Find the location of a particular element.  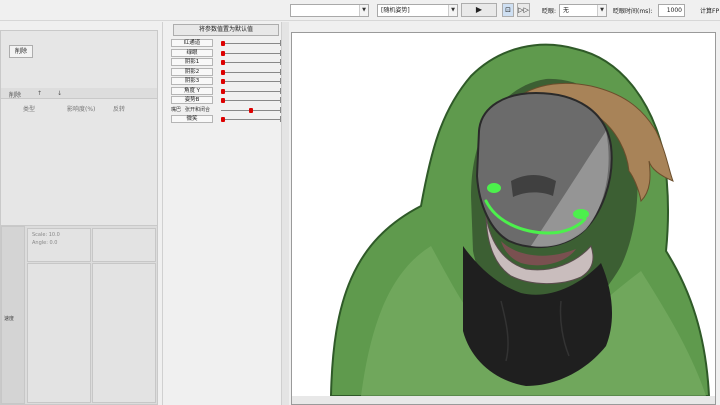

blink-label: 眨眼: is located at coordinates (549, 11).